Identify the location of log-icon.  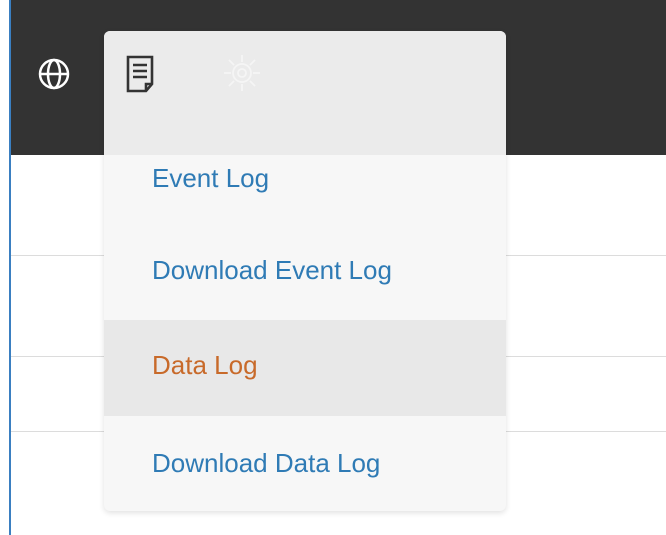
(141, 74).